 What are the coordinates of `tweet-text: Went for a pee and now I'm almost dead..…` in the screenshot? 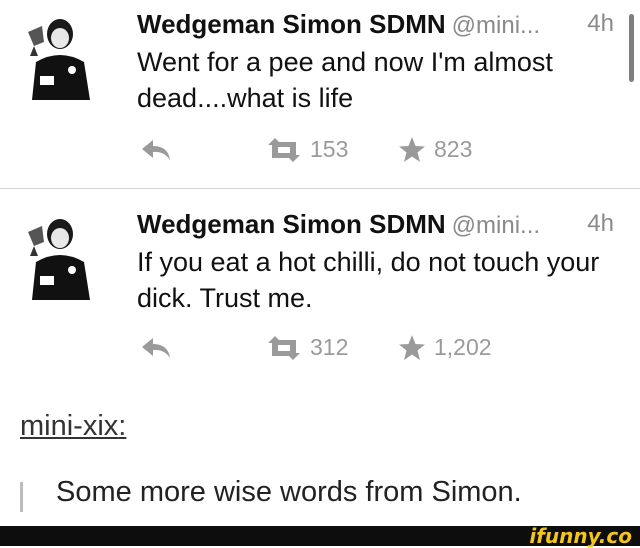 It's located at (345, 80).